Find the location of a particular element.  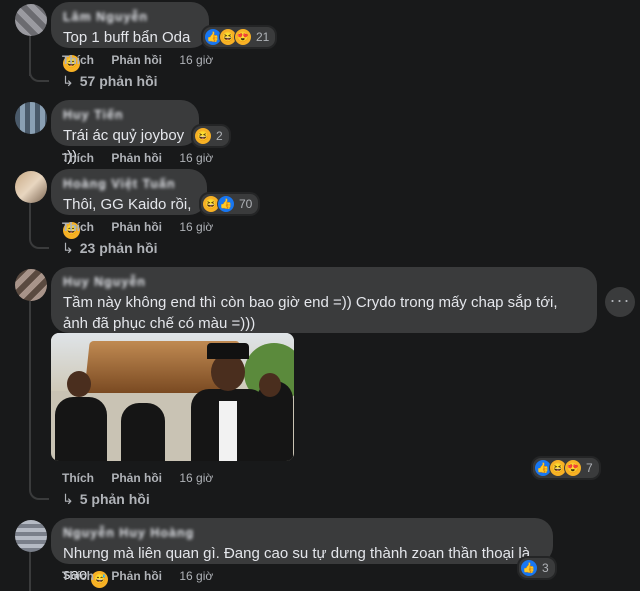

reaction-count: 70 is located at coordinates (246, 204).